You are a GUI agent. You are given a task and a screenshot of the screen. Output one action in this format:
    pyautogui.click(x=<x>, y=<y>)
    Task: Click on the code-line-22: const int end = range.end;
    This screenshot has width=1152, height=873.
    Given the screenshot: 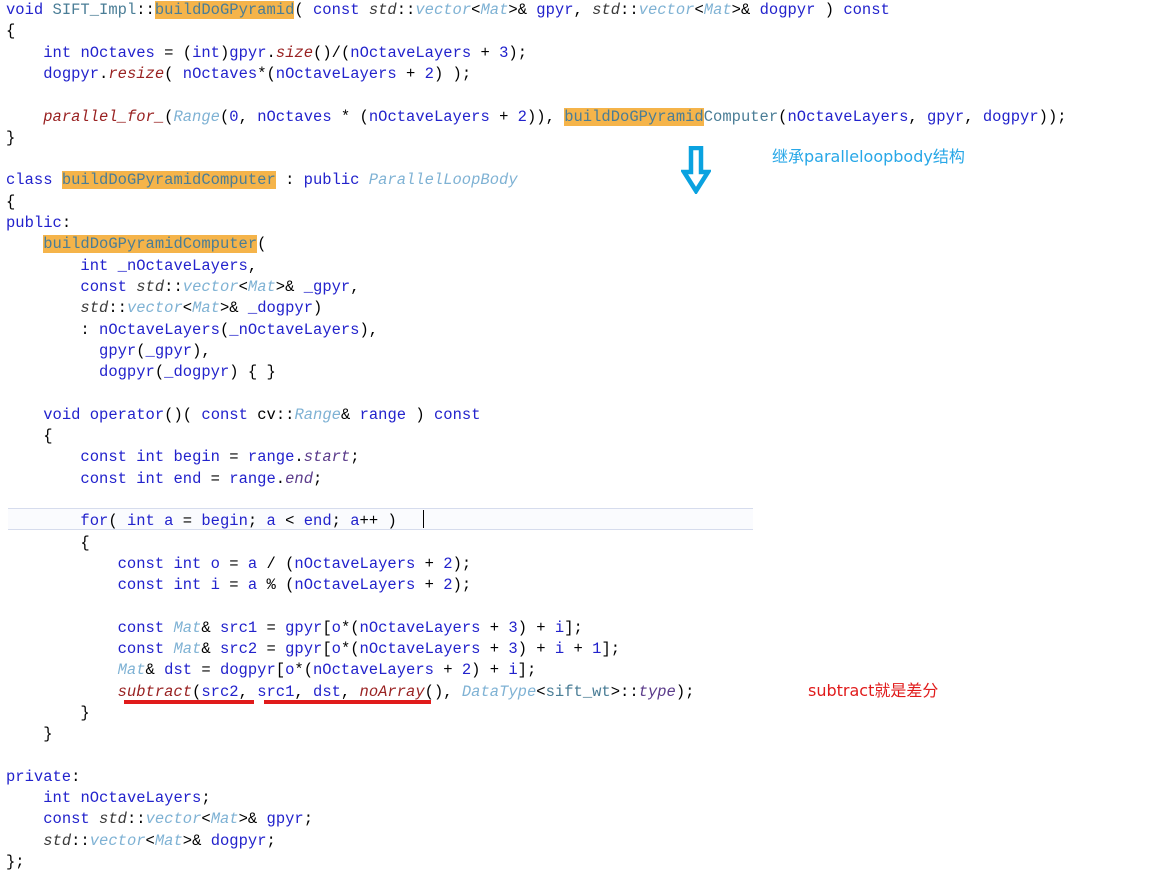 What is the action you would take?
    pyautogui.click(x=164, y=479)
    